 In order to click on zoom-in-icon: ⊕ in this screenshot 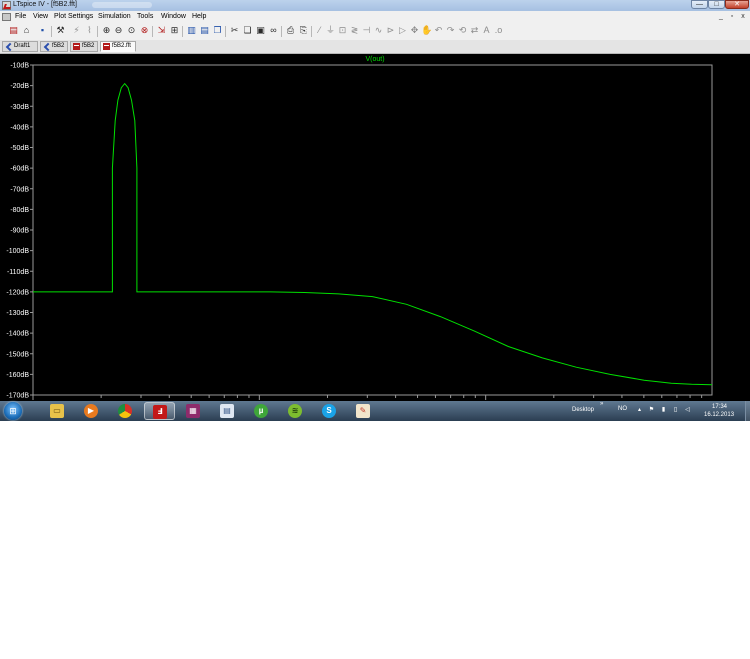, I will do `click(106, 30)`.